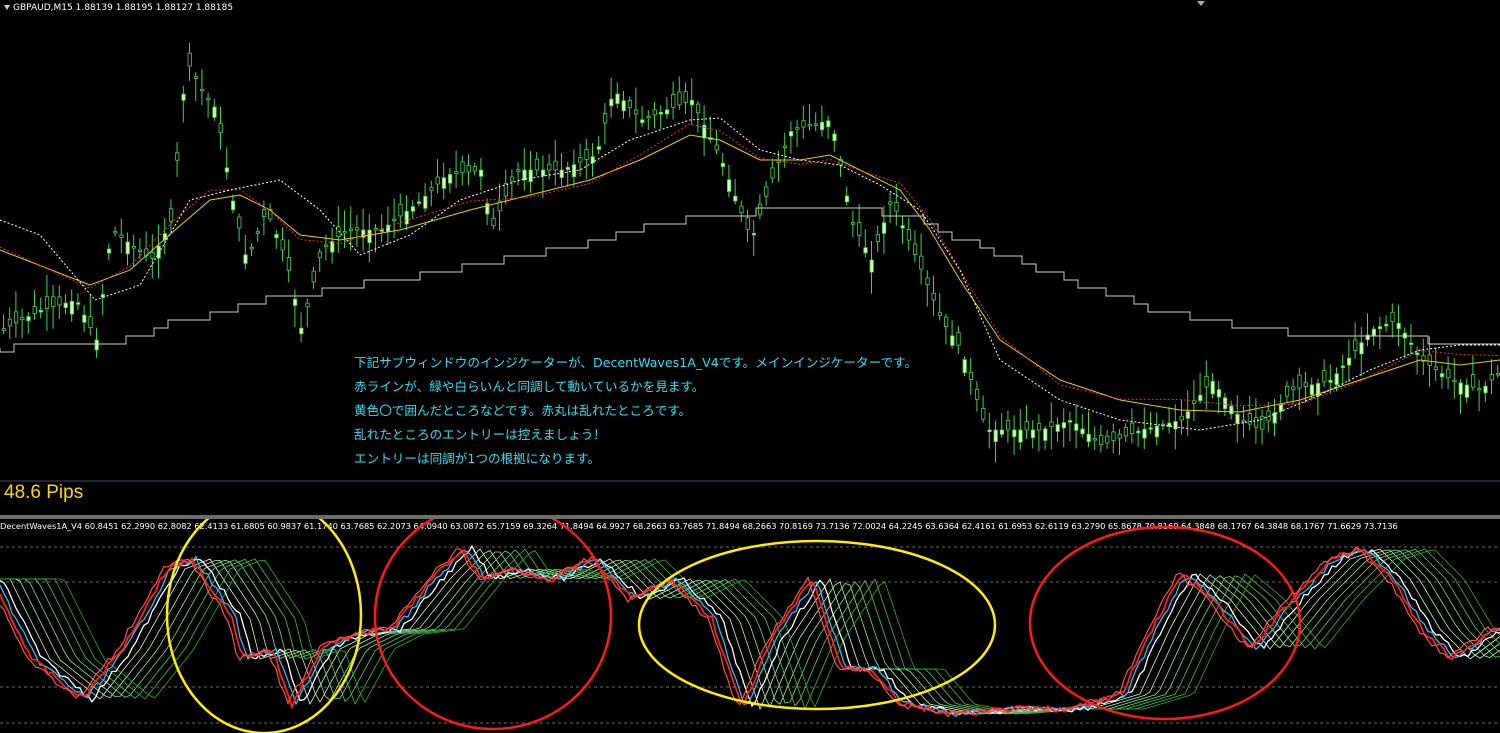 The height and width of the screenshot is (733, 1500). I want to click on annotation-line-4: 乱れたところのエントリーは控えましょう！, so click(480, 434).